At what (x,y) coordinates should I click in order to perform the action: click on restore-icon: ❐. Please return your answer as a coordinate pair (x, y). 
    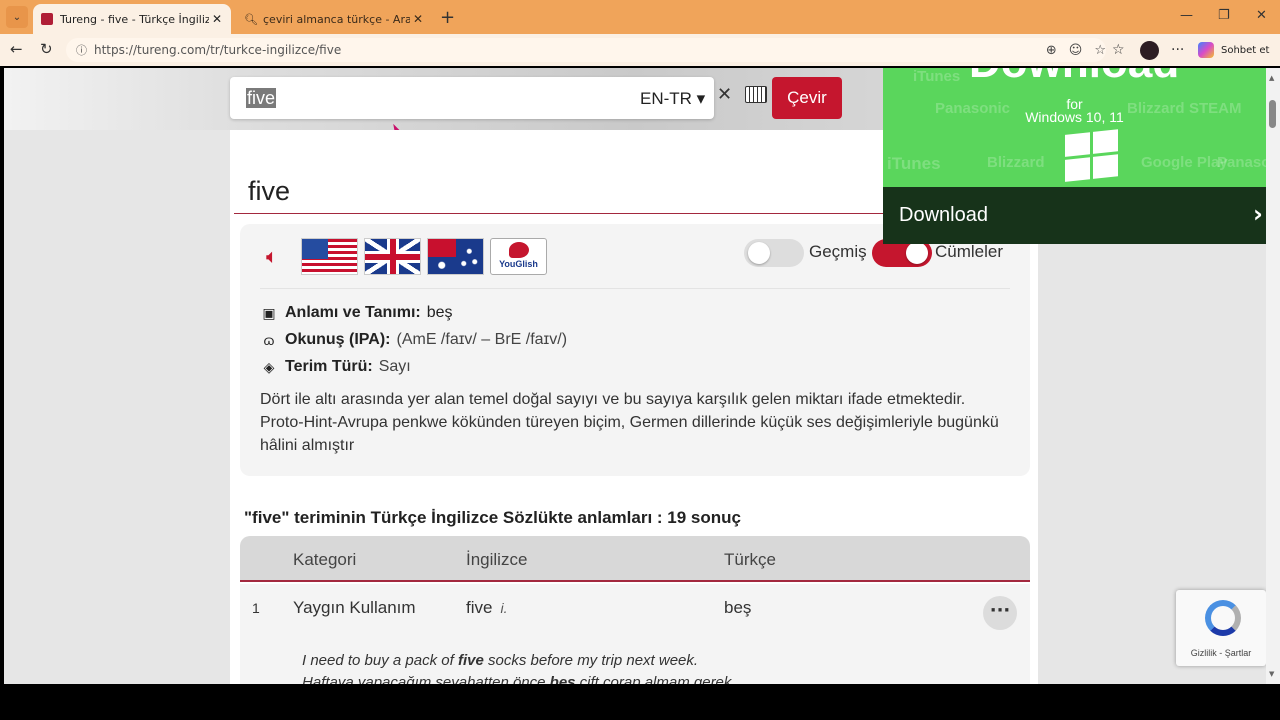
    Looking at the image, I should click on (1224, 15).